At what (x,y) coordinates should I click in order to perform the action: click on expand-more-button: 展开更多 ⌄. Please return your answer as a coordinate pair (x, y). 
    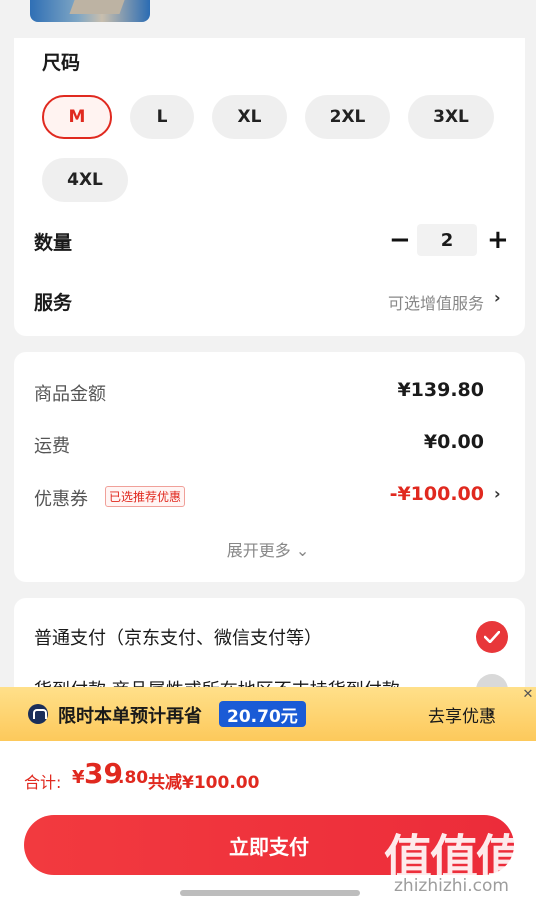
    Looking at the image, I should click on (268, 549).